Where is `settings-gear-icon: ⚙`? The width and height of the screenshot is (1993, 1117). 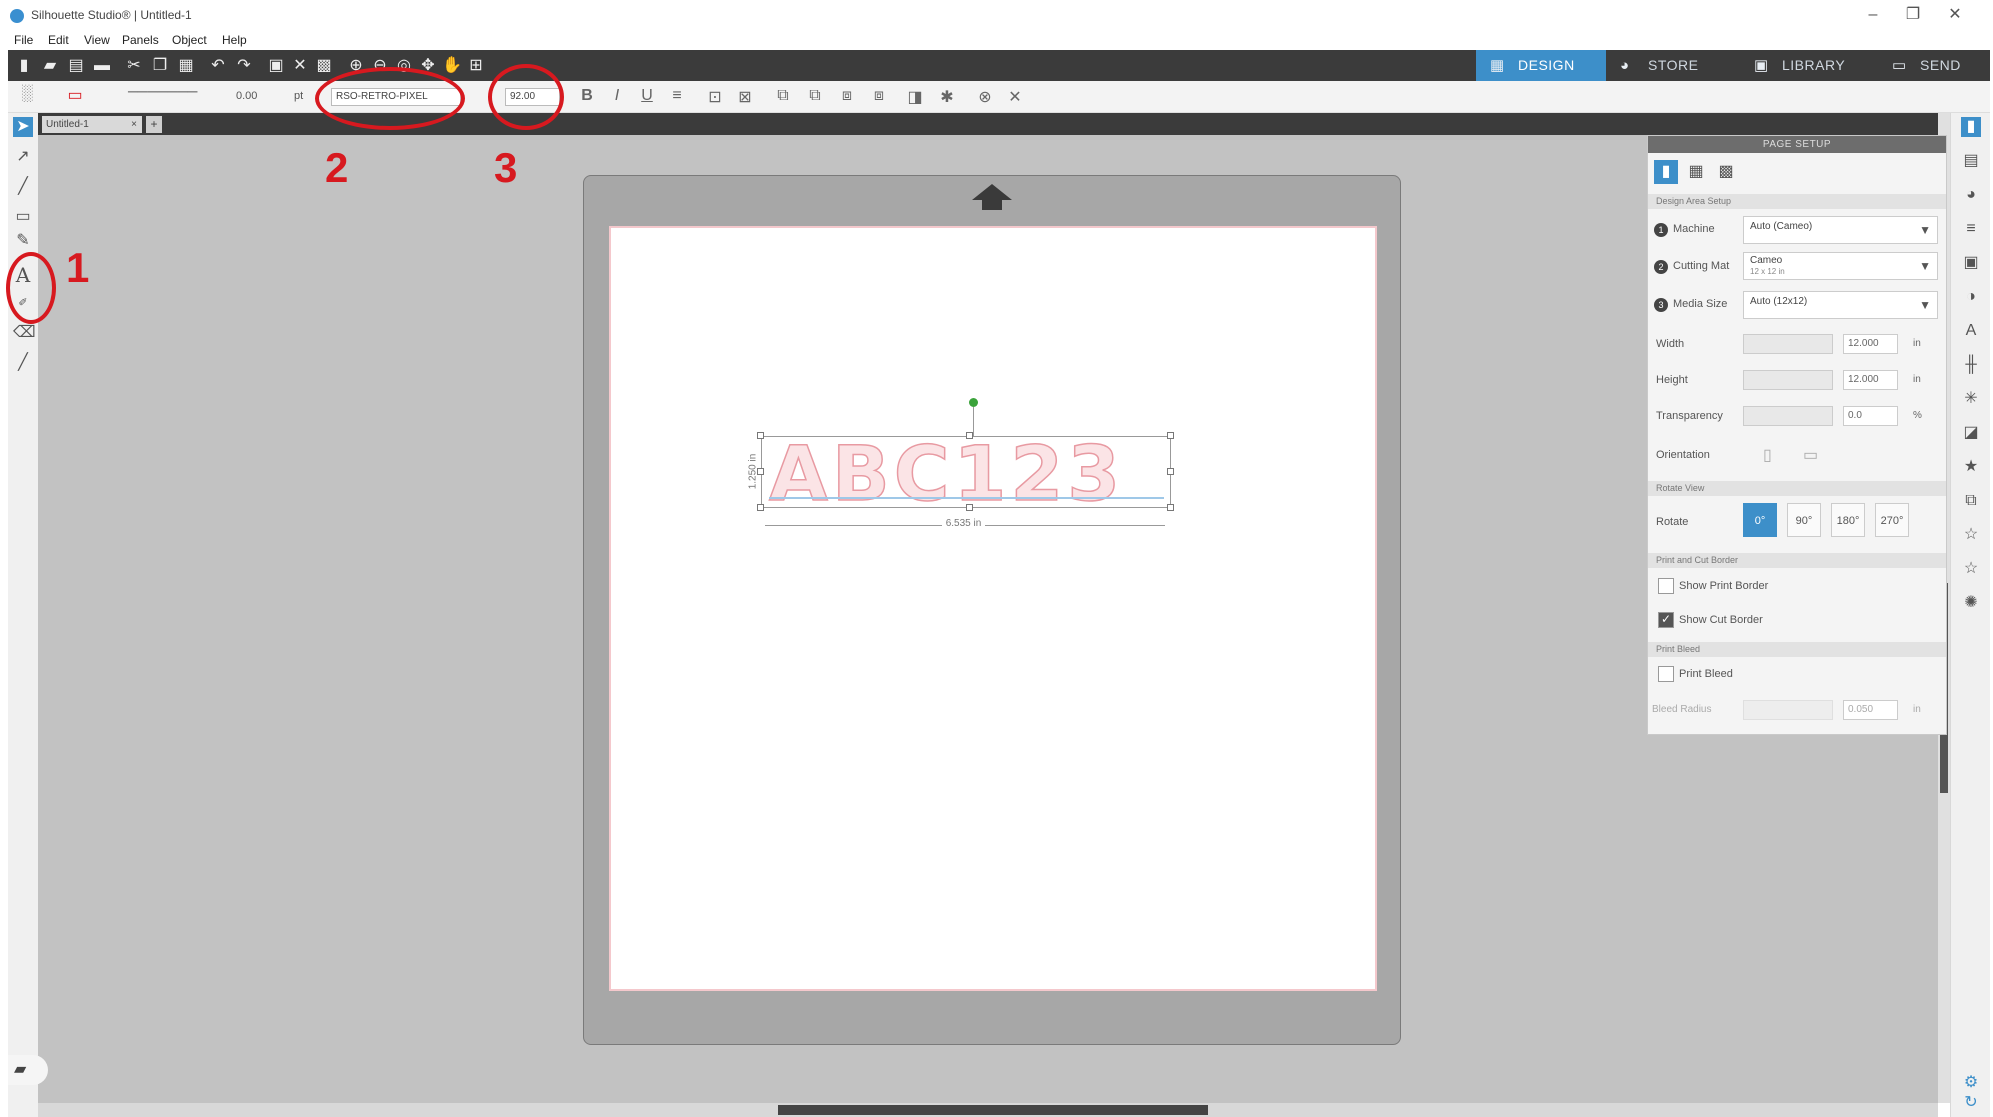
settings-gear-icon: ⚙ is located at coordinates (1971, 1083).